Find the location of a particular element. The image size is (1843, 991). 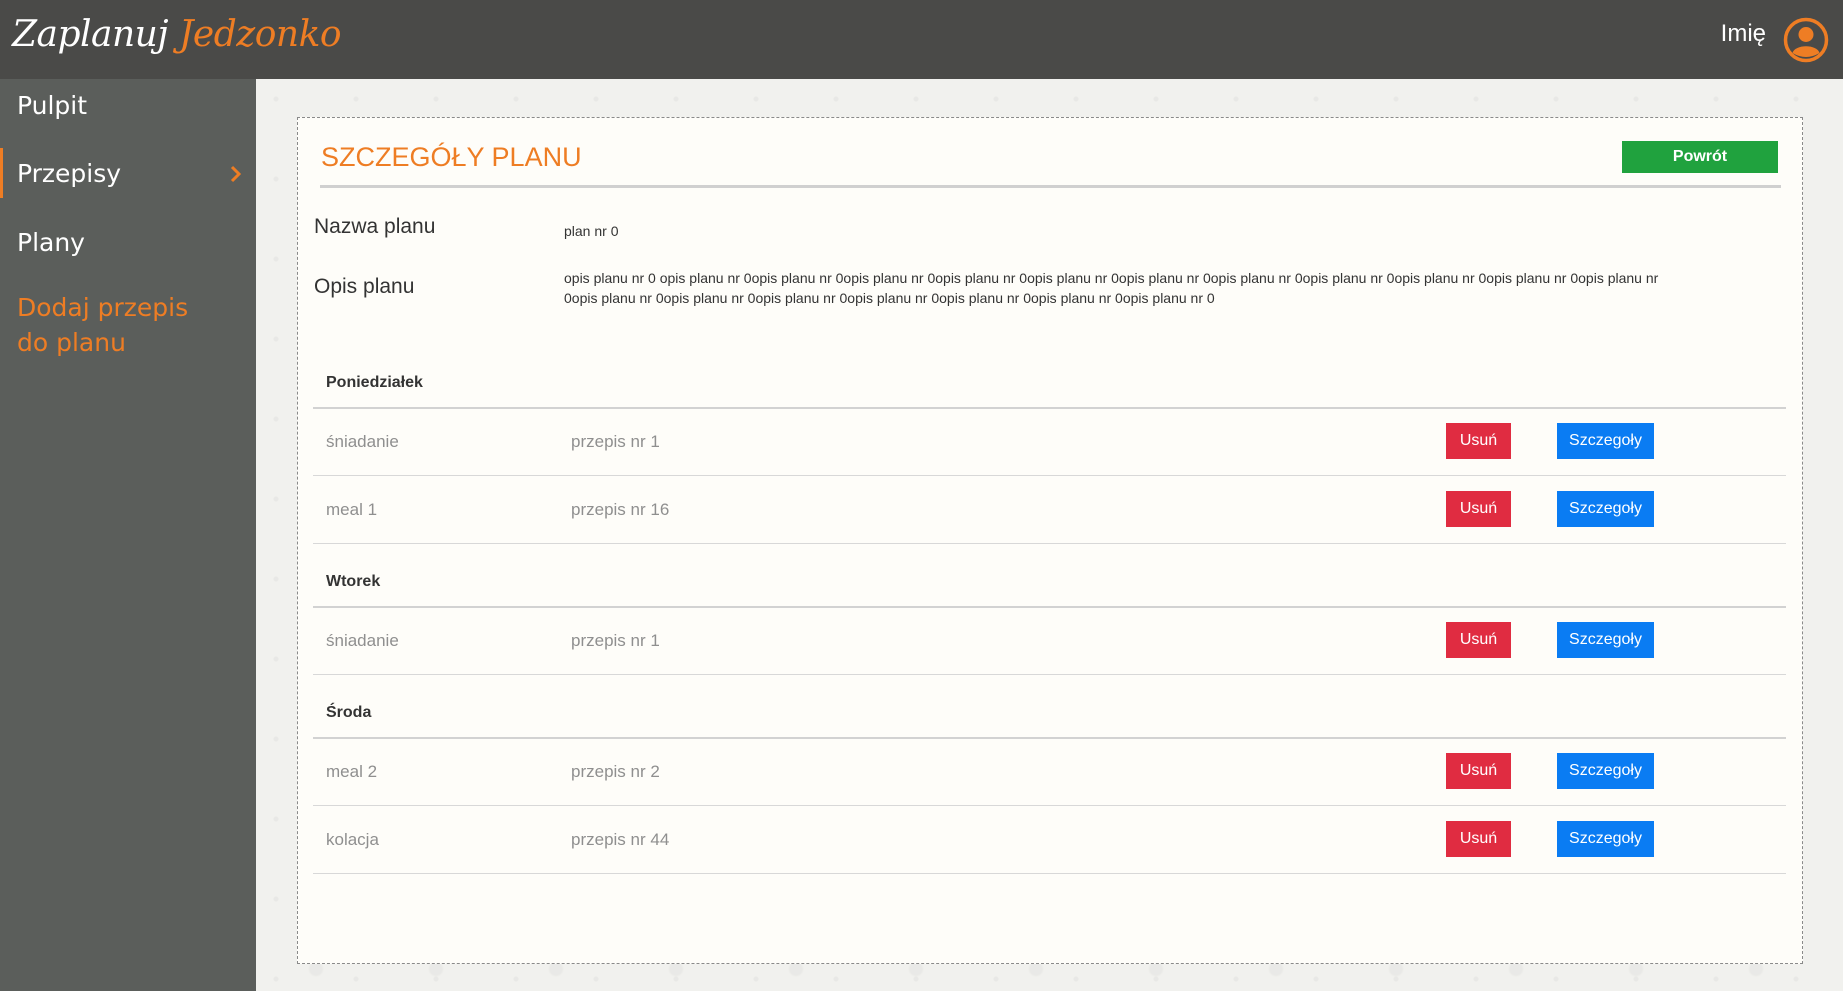

back-button: Powrót is located at coordinates (1700, 157).